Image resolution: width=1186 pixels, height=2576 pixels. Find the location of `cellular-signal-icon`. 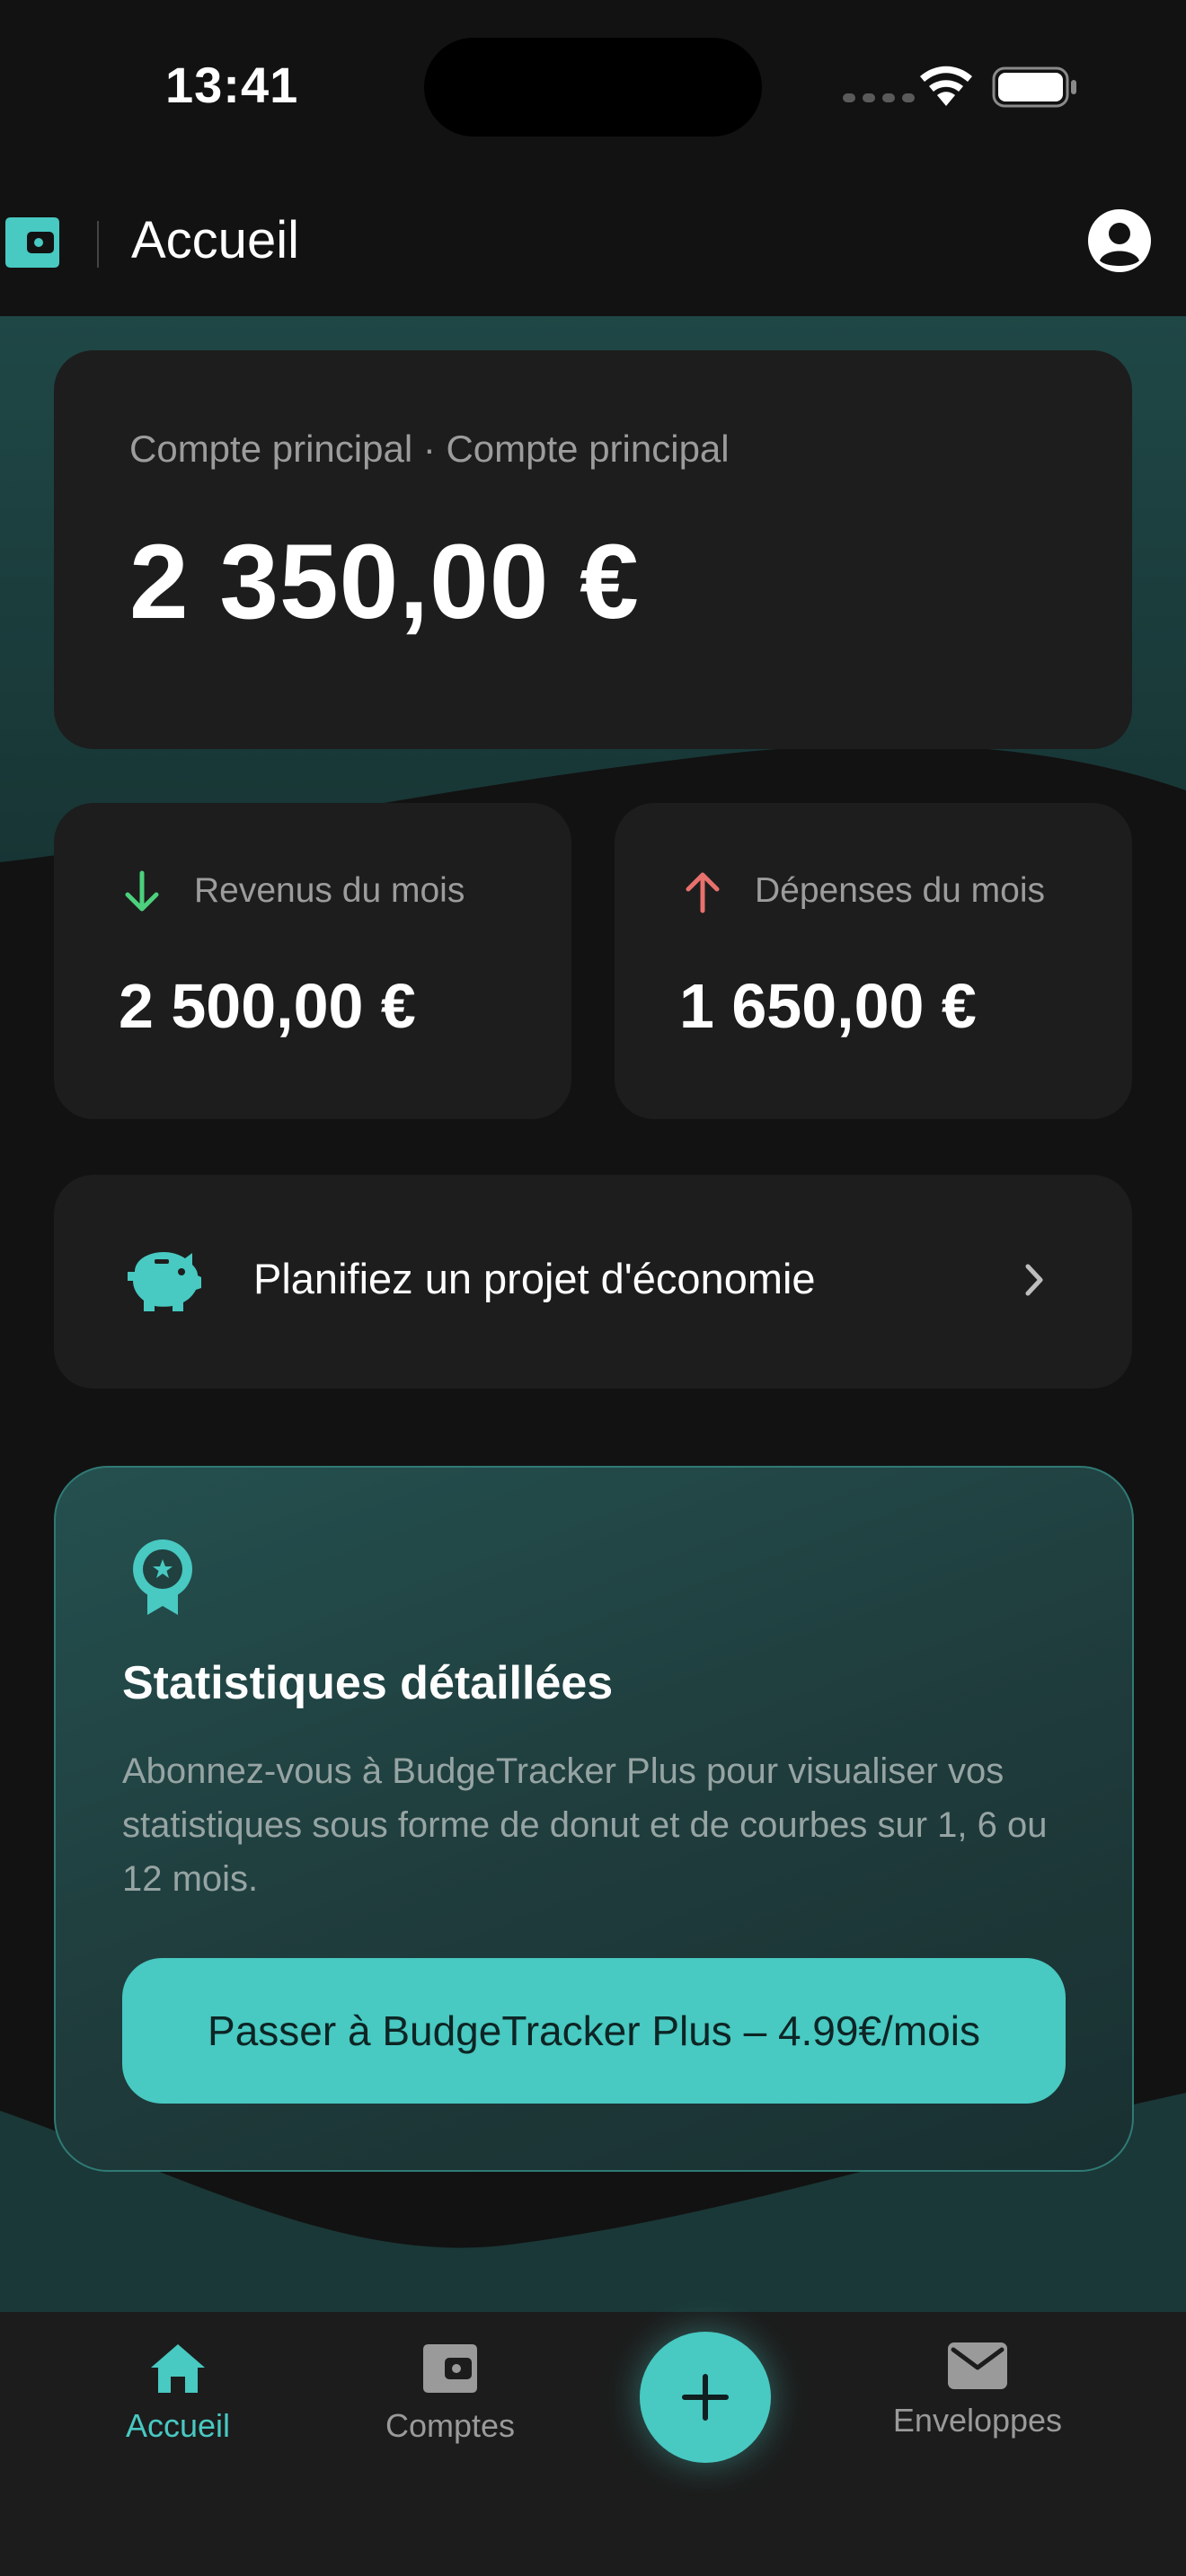

cellular-signal-icon is located at coordinates (879, 97).